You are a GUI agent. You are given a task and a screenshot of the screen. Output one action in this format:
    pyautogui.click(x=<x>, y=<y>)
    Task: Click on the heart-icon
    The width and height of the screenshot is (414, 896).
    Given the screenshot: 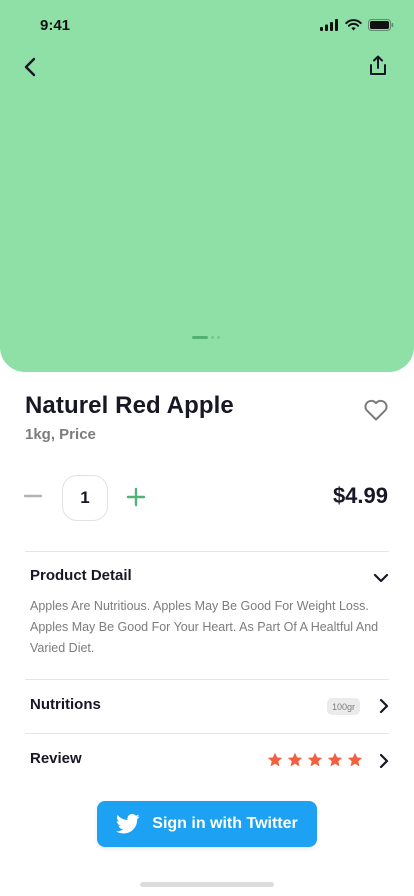 What is the action you would take?
    pyautogui.click(x=376, y=410)
    